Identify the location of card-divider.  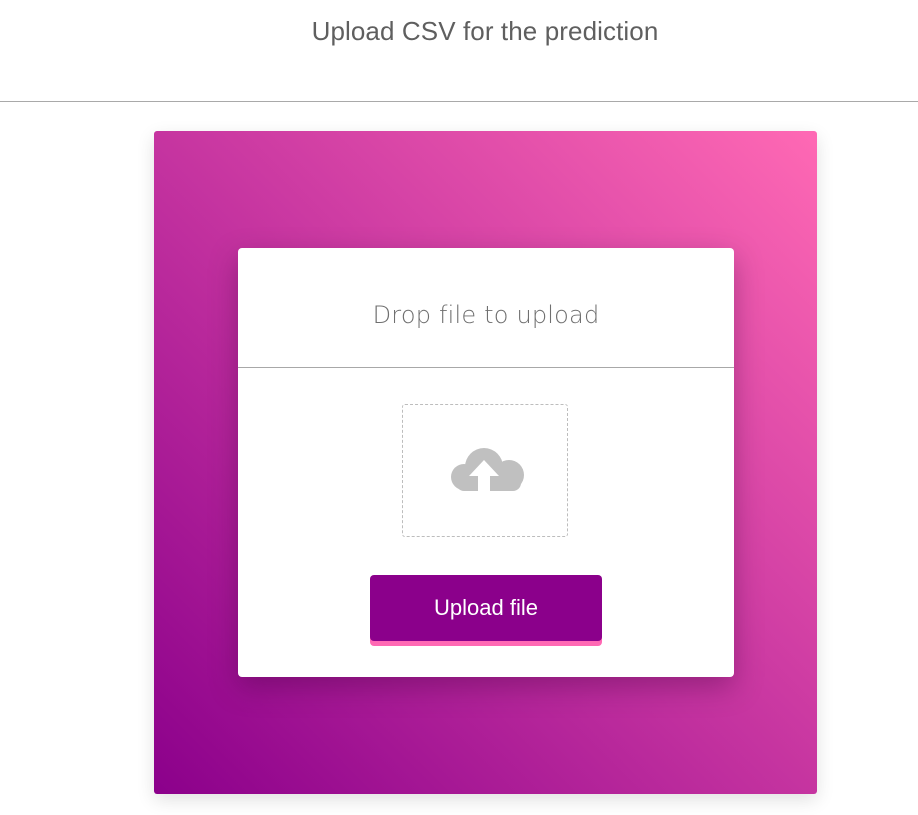
(486, 367).